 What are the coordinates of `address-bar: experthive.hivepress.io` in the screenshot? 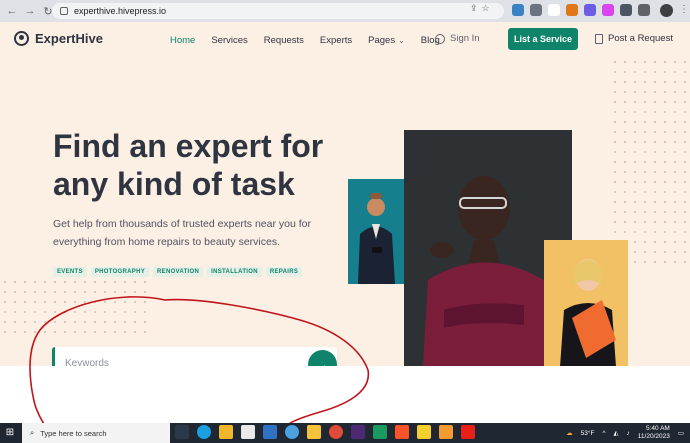 It's located at (278, 11).